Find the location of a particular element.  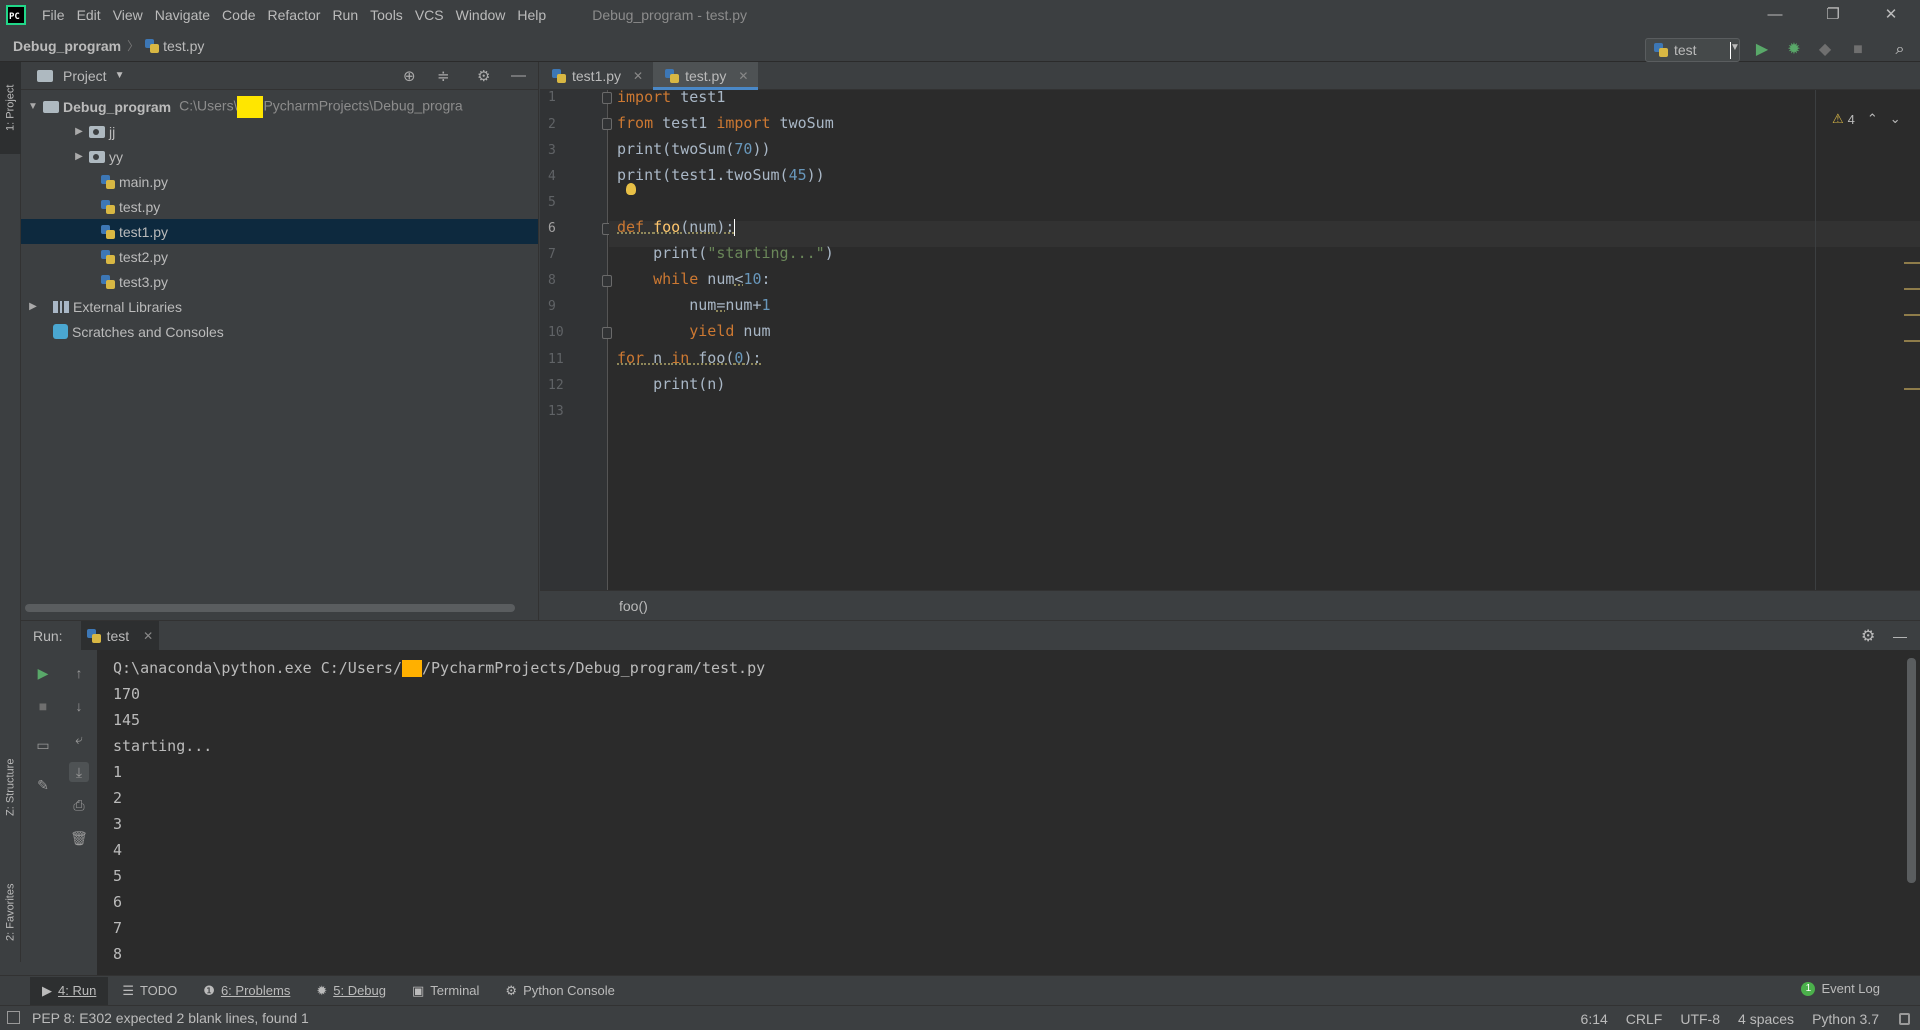

scroll-up-icon: ↑ is located at coordinates (79, 673).